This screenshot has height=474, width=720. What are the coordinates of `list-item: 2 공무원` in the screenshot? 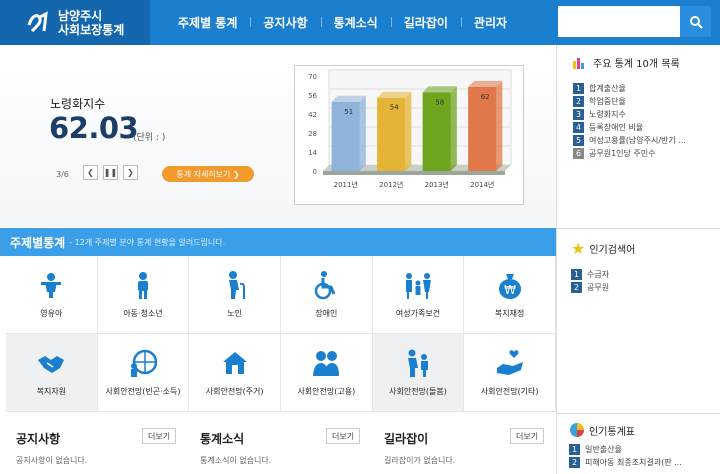 It's located at (645, 287).